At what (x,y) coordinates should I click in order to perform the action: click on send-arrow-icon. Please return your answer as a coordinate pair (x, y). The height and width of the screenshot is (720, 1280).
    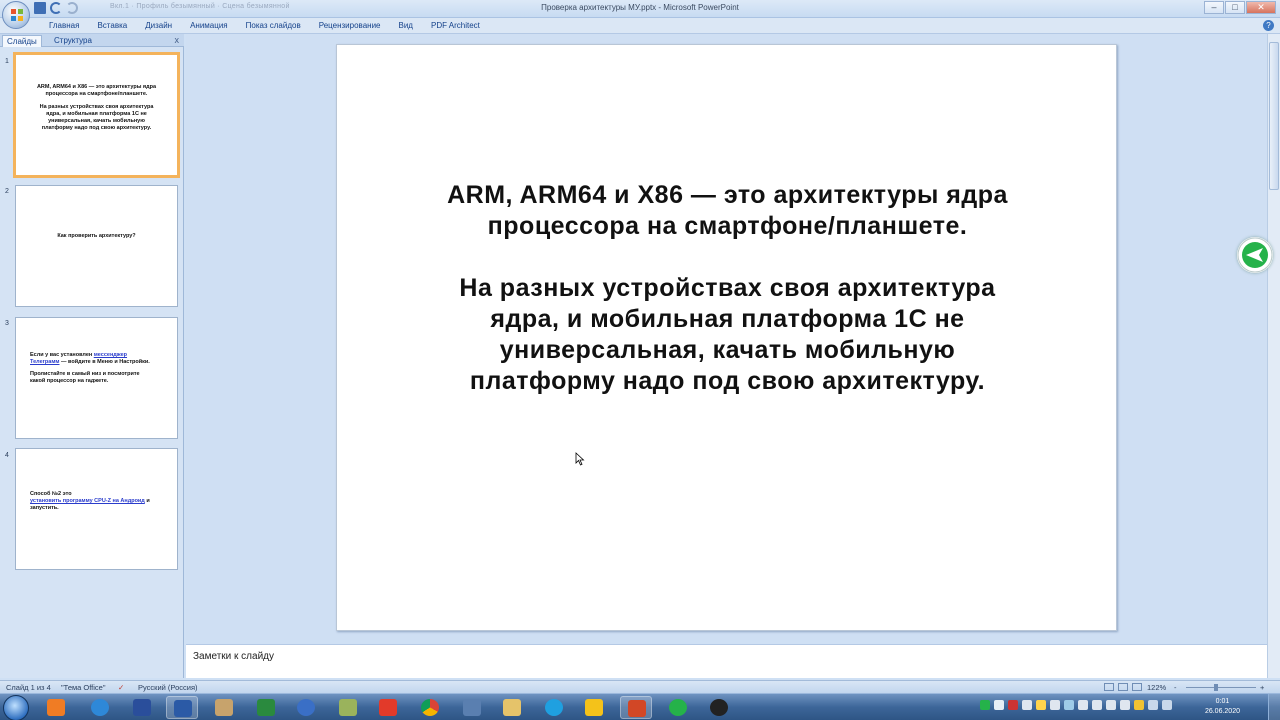
    Looking at the image, I should click on (1255, 255).